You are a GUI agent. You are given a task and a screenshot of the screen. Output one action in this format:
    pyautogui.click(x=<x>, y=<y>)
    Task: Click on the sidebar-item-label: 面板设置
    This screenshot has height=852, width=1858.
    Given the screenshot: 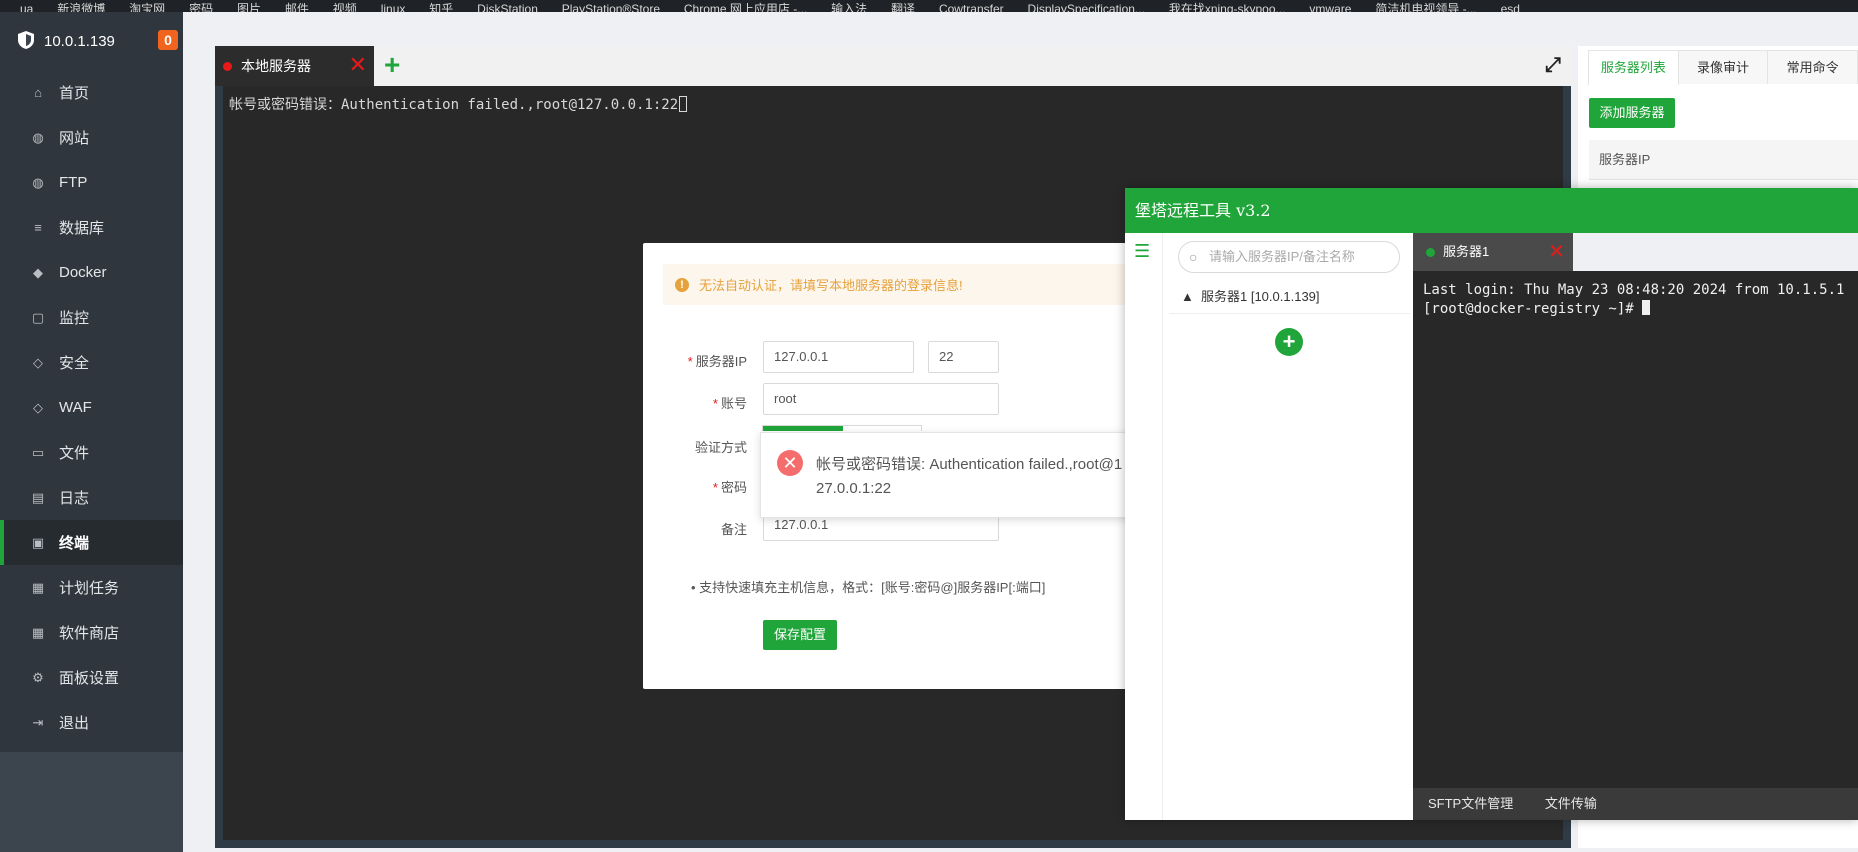 What is the action you would take?
    pyautogui.click(x=89, y=678)
    